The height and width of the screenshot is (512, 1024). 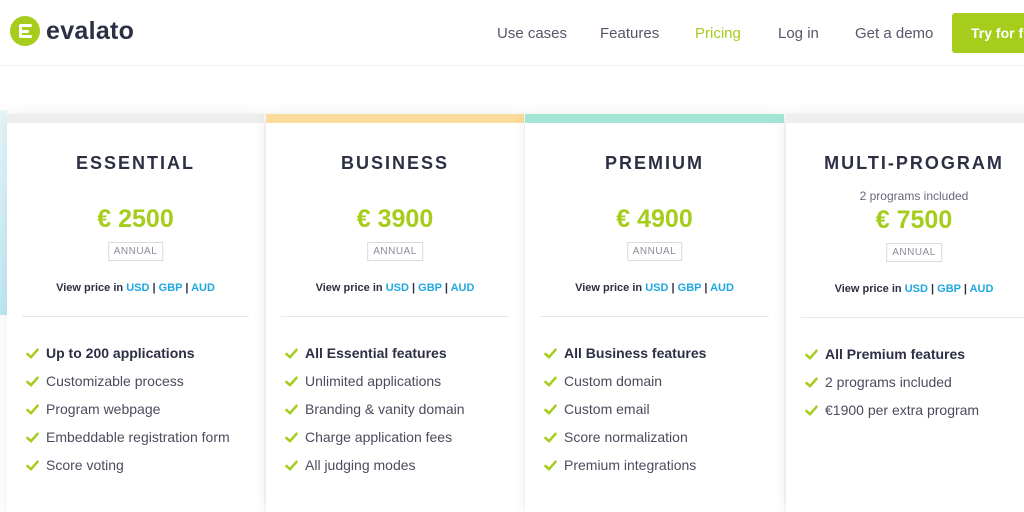 What do you see at coordinates (625, 437) in the screenshot?
I see `feature-item: Score normalization` at bounding box center [625, 437].